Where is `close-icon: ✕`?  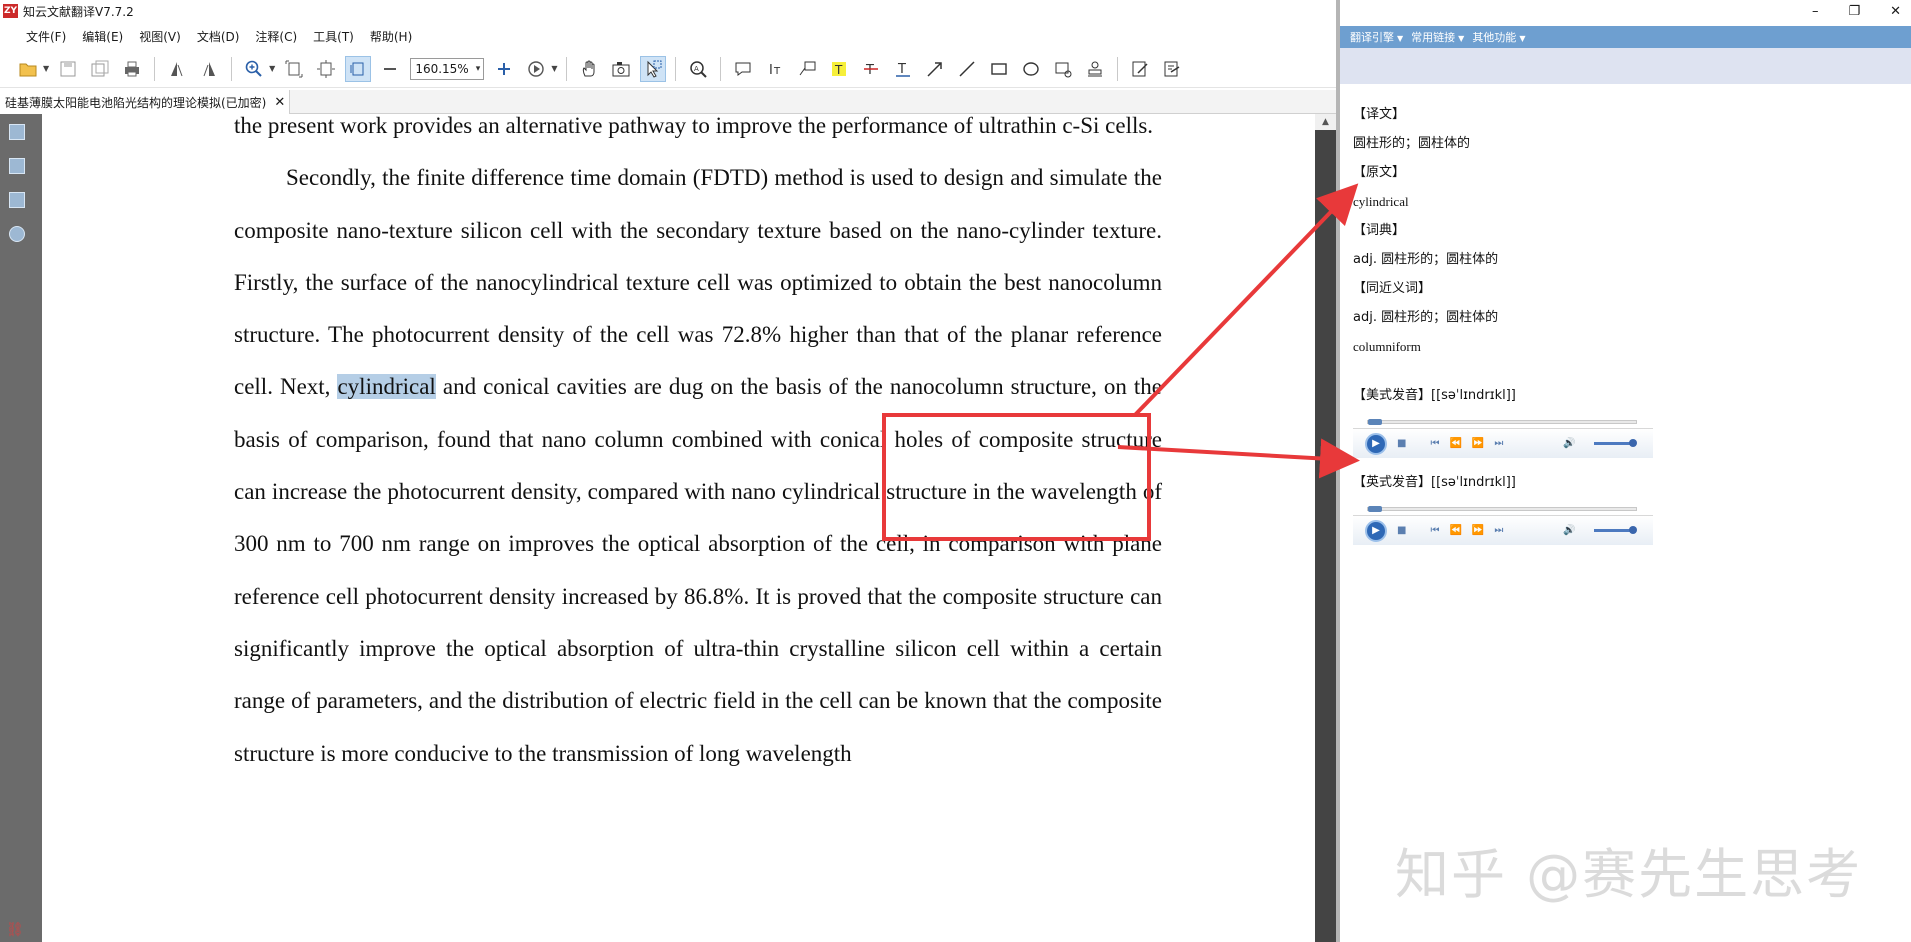
close-icon: ✕ is located at coordinates (279, 102).